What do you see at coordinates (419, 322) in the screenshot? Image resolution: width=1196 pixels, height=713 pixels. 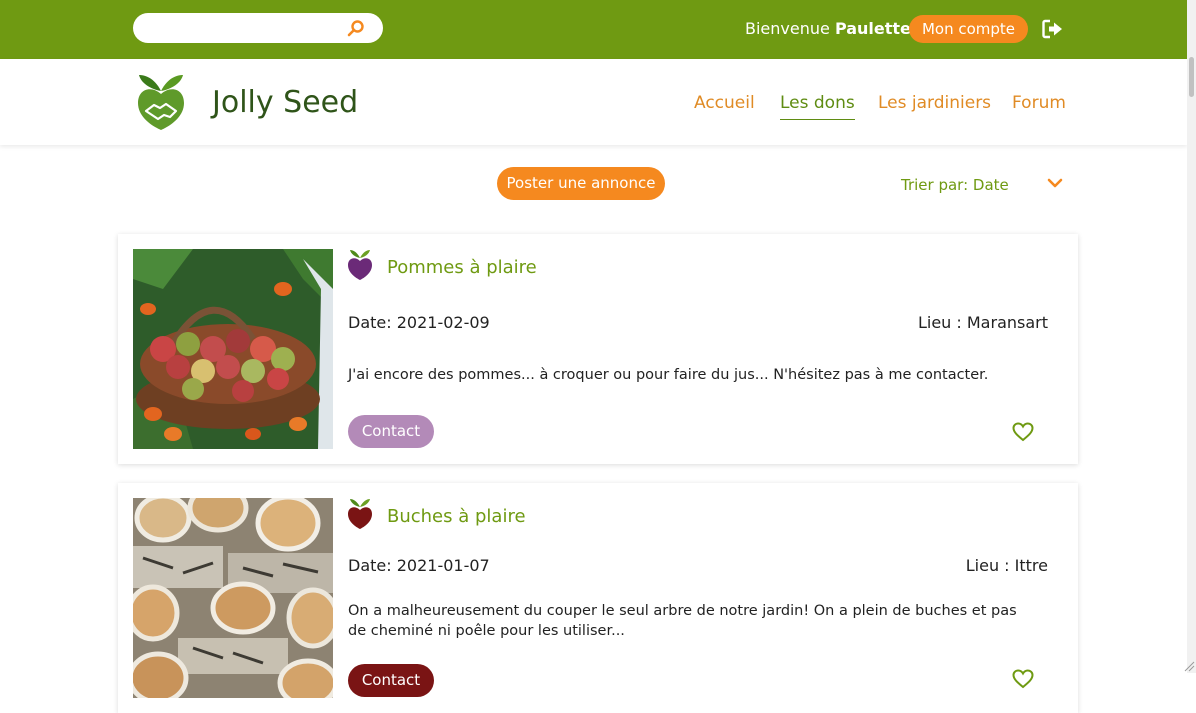 I see `listing-date: Date: 2021-02-09` at bounding box center [419, 322].